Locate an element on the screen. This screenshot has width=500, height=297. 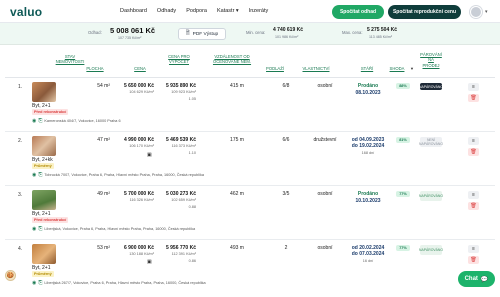
pdf-icon: 🗎 is located at coordinates (187, 33).